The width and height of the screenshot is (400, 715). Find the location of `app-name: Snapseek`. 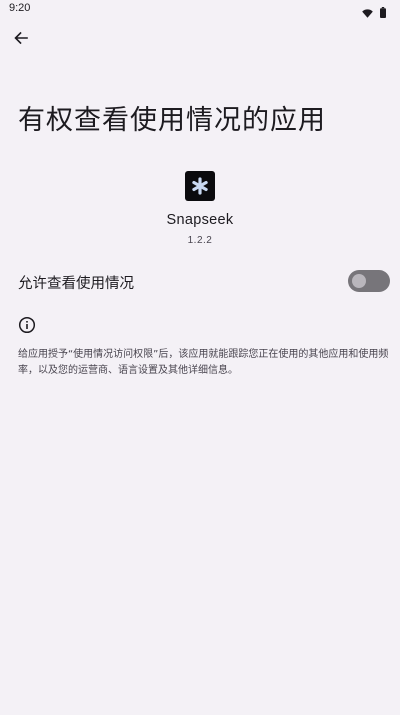

app-name: Snapseek is located at coordinates (200, 220).